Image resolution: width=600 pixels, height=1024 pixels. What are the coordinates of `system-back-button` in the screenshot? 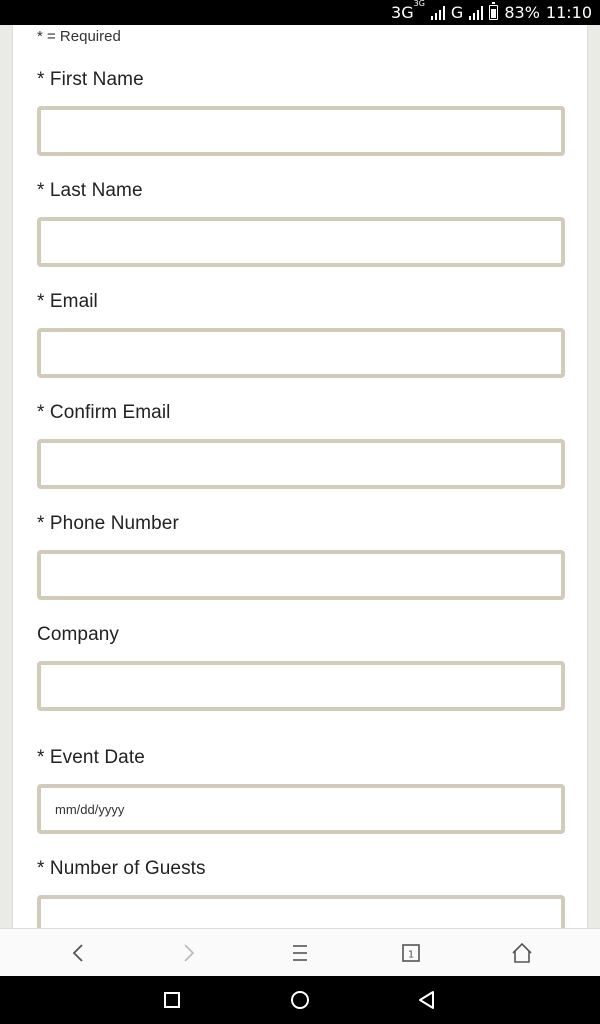 It's located at (427, 1000).